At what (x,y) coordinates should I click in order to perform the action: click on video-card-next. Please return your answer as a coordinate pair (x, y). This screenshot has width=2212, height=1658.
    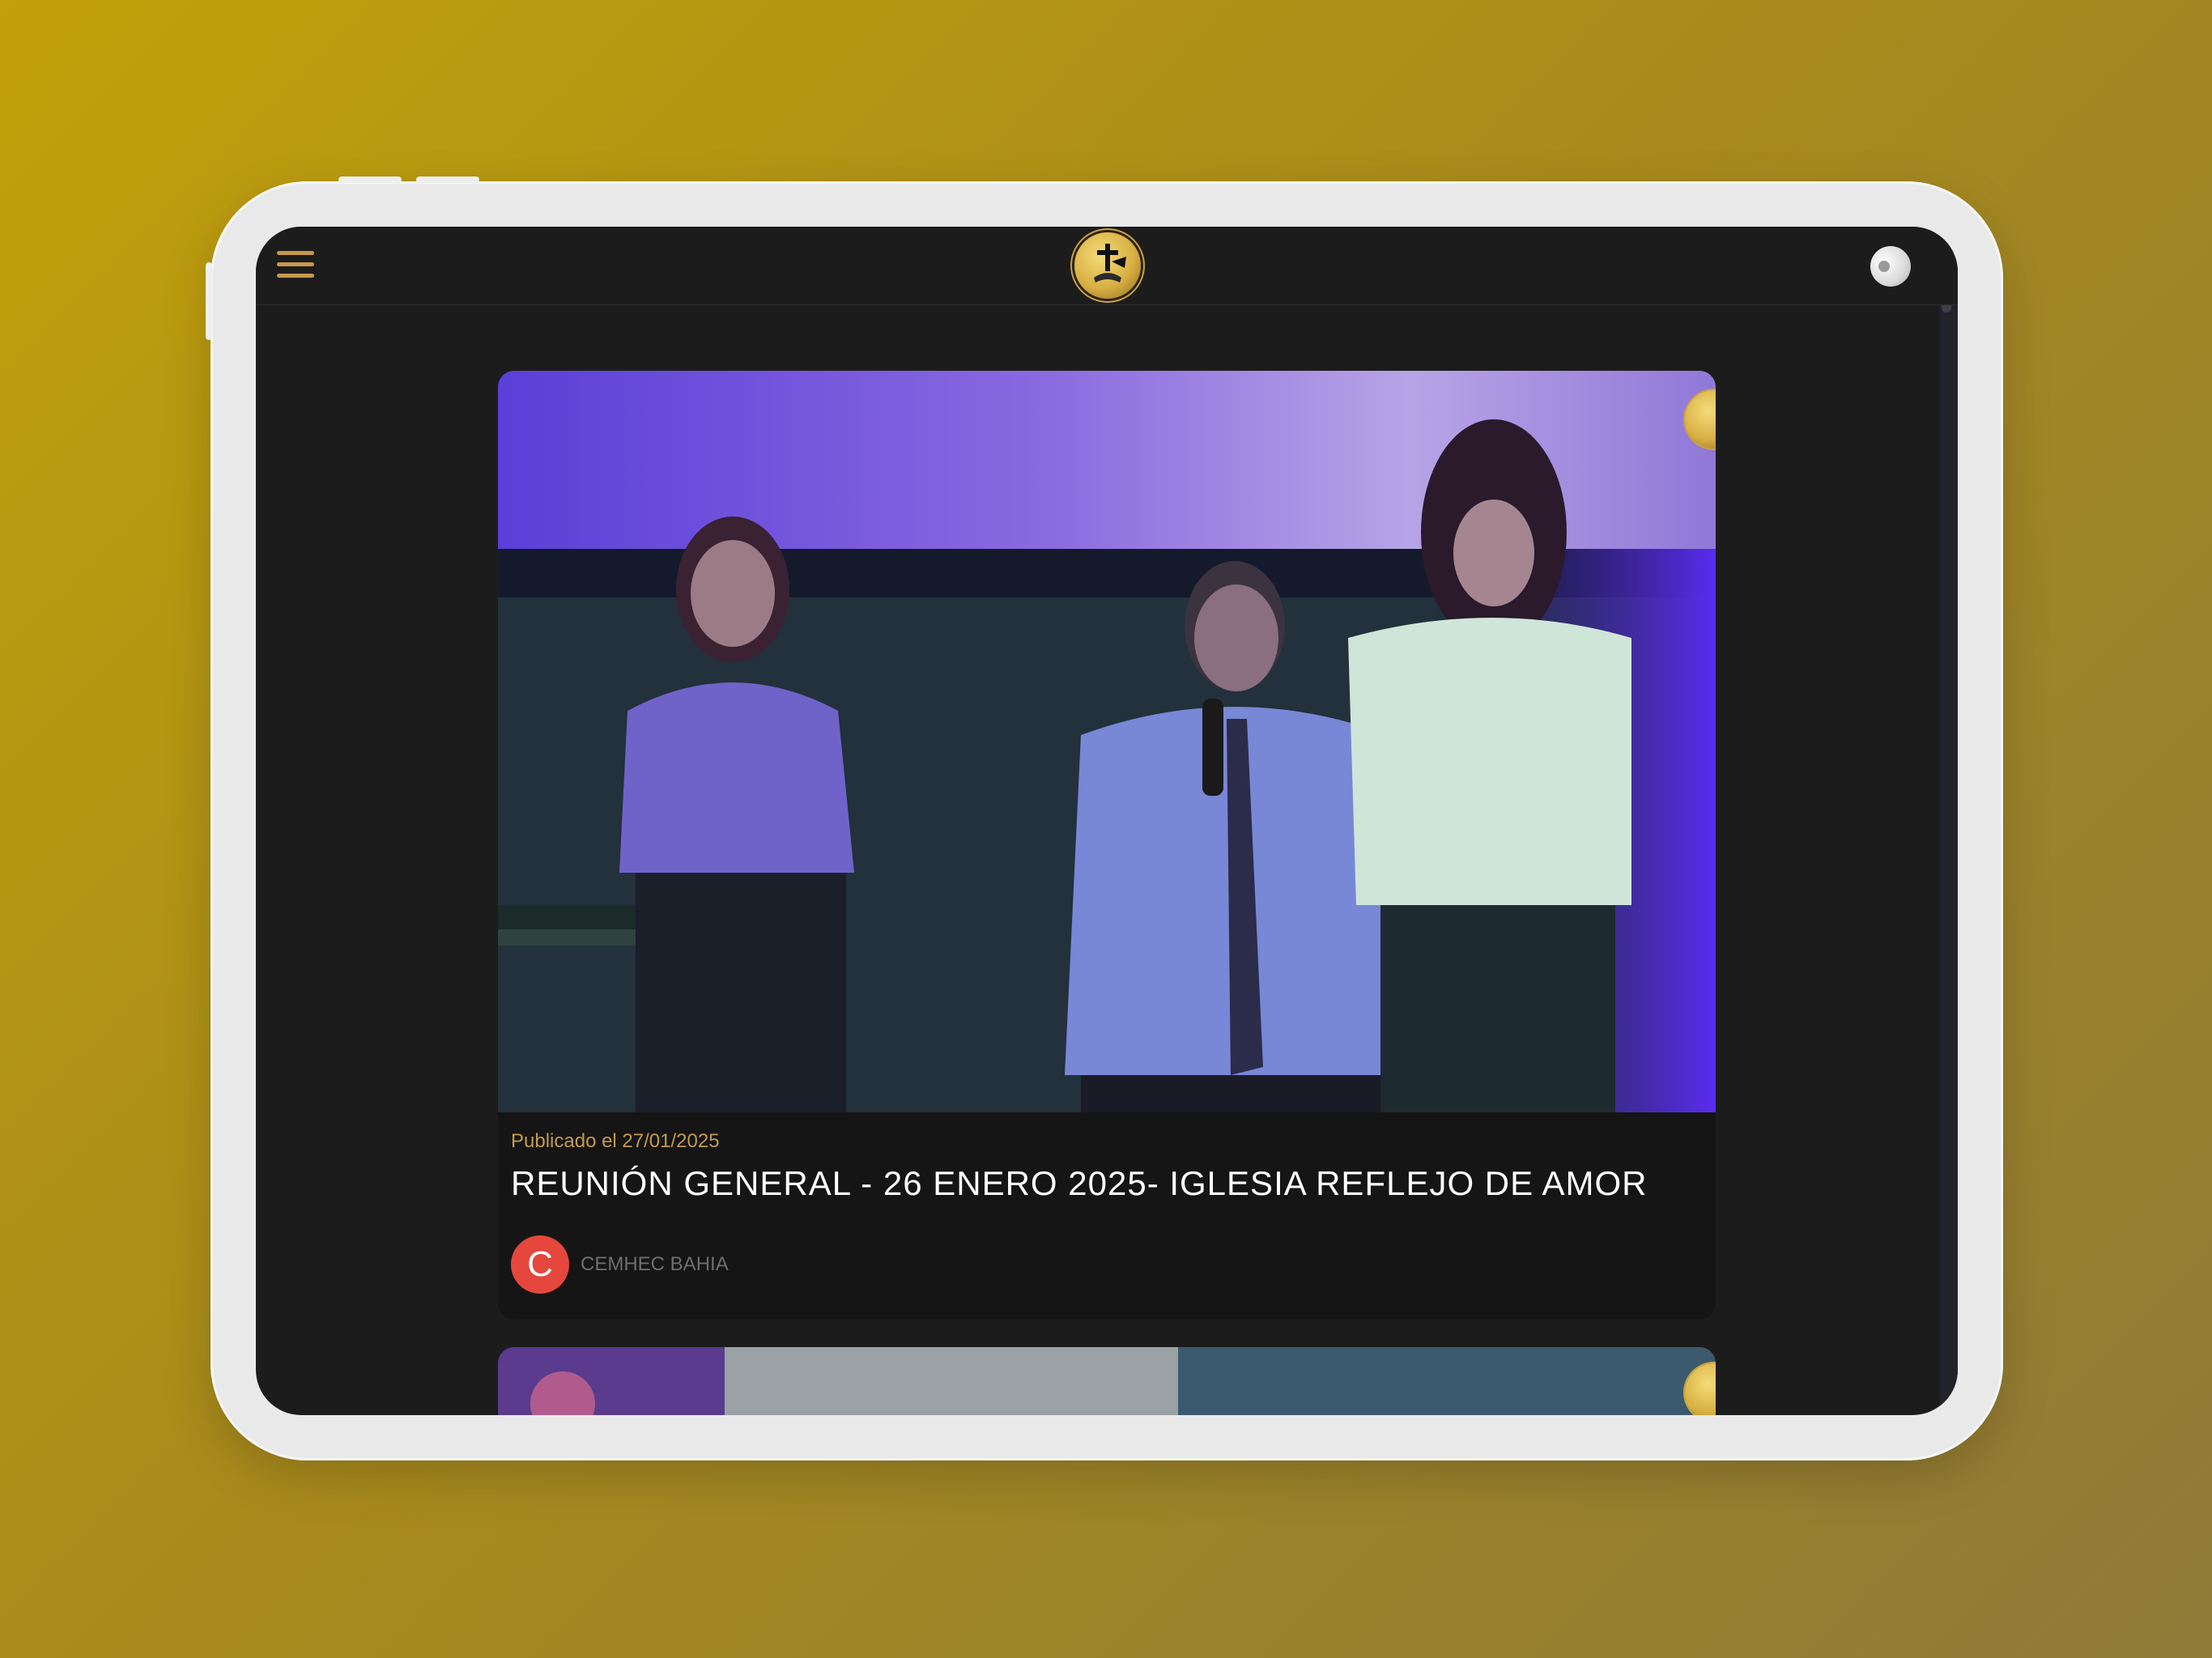
    Looking at the image, I should click on (1107, 1381).